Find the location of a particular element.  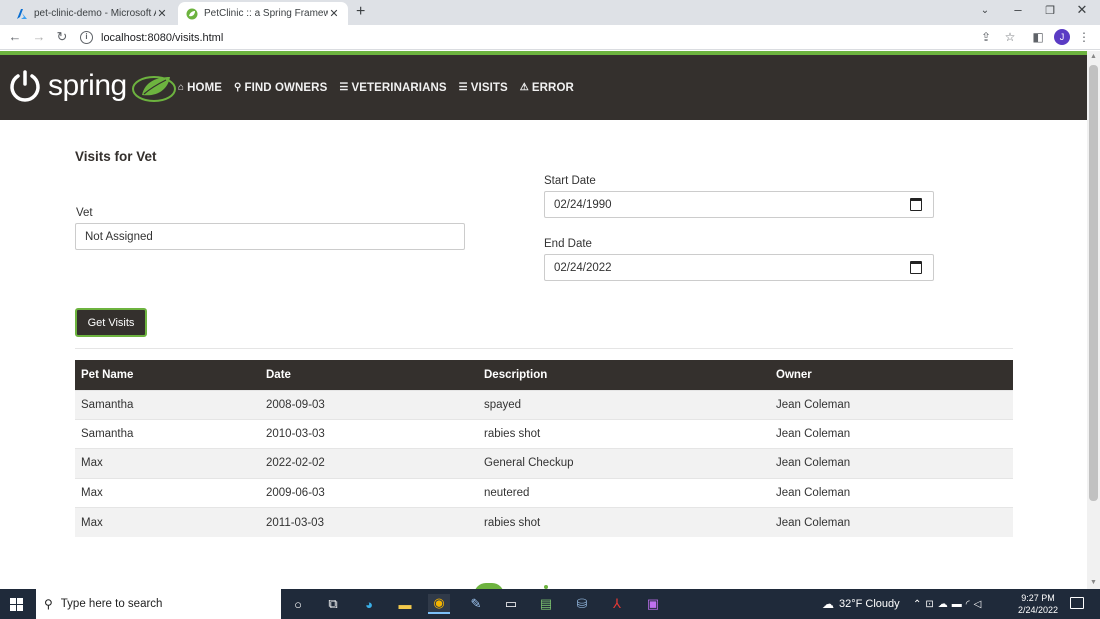

acrobat-icon: ⅄ is located at coordinates (617, 604).